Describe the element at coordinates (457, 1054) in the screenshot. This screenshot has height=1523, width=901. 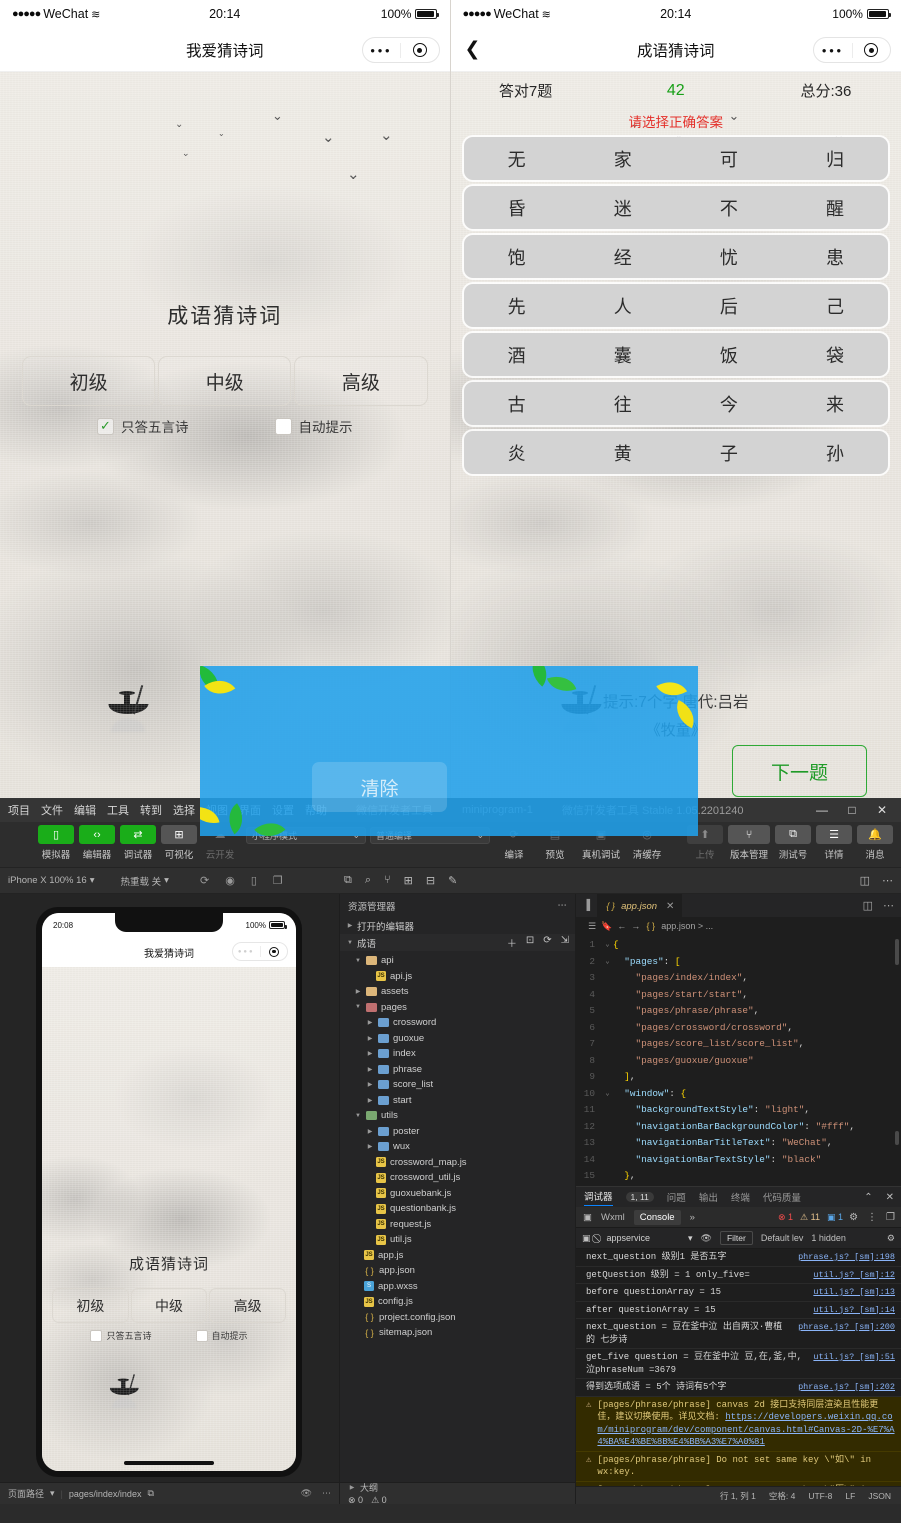
I see `tree-item-index: ▶ index` at that location.